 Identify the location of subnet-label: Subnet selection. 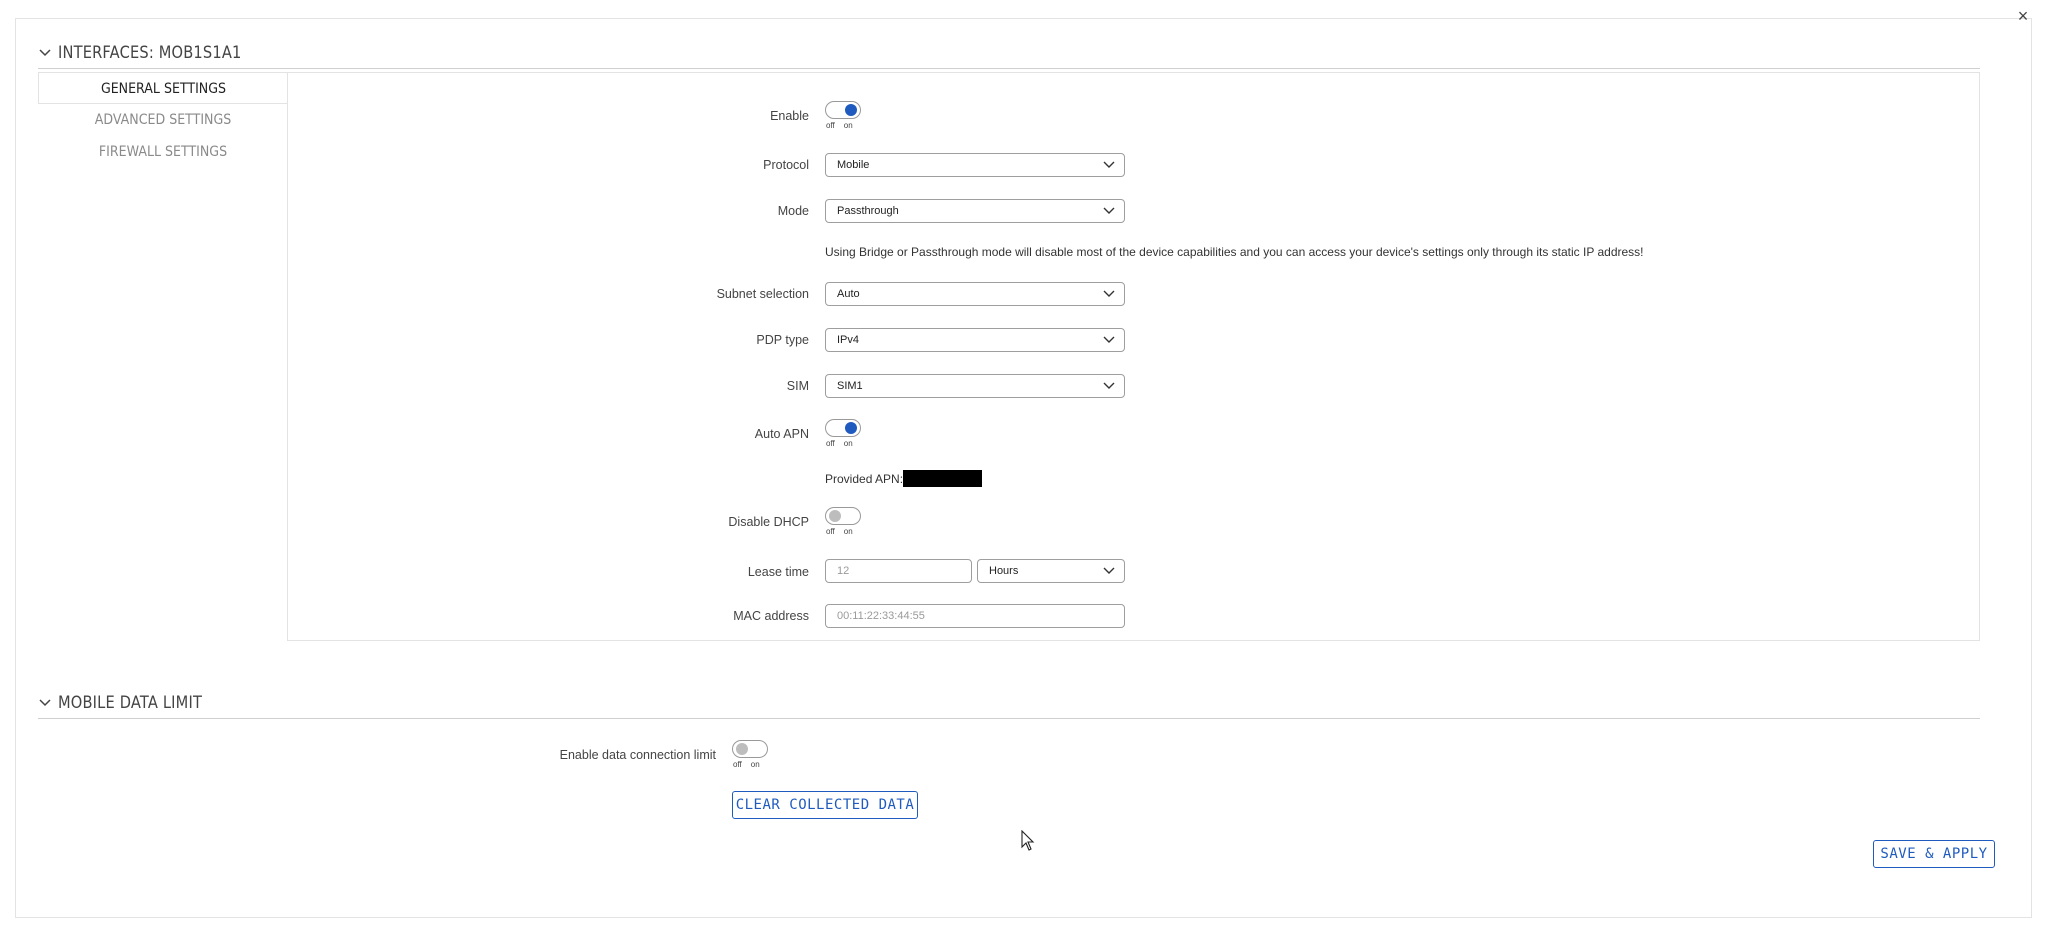
(762, 294).